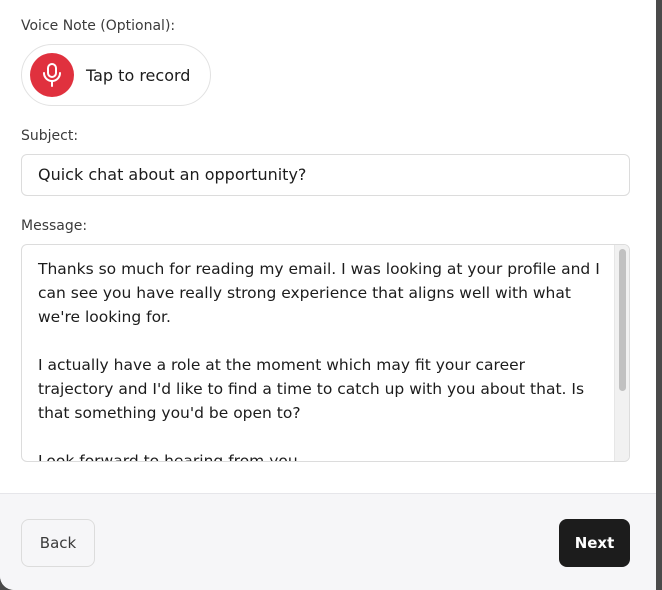 This screenshot has height=590, width=662. What do you see at coordinates (54, 226) in the screenshot?
I see `message-label: Message:` at bounding box center [54, 226].